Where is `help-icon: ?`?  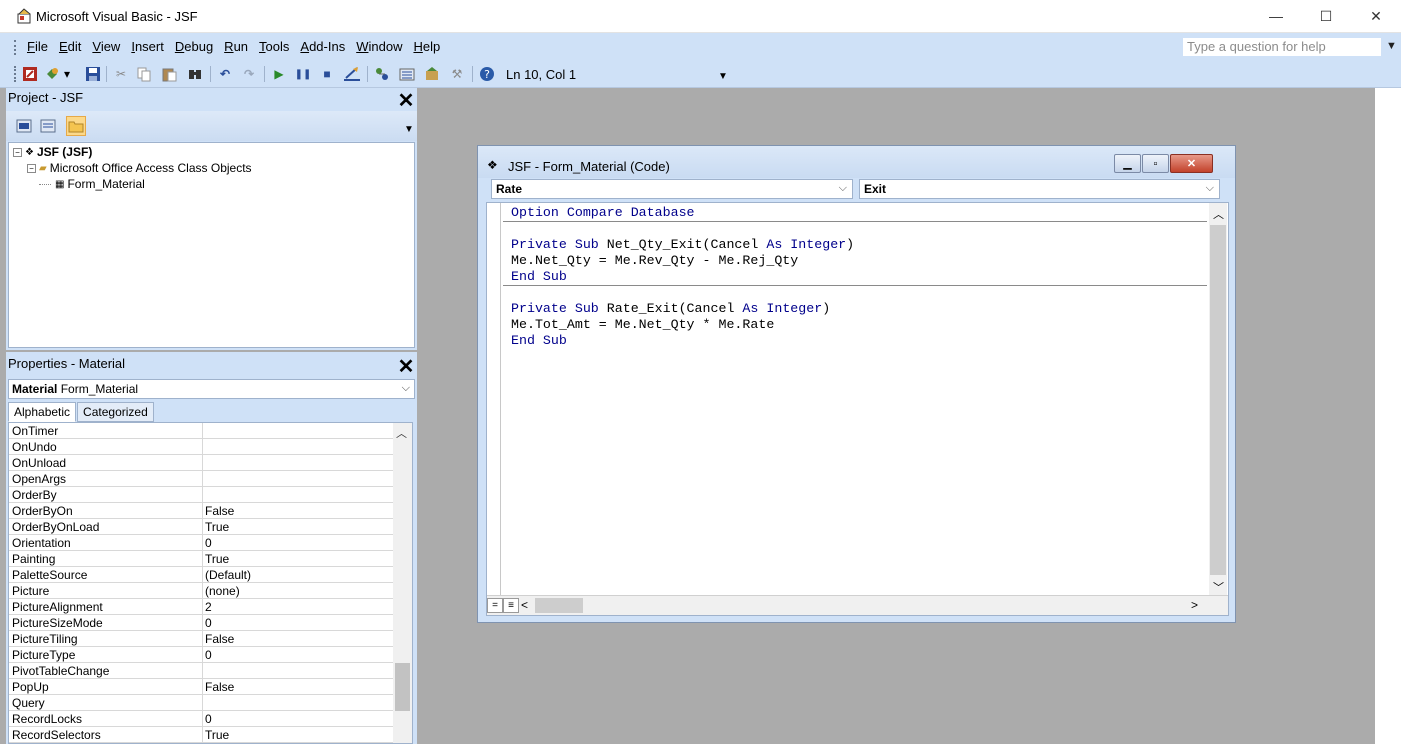
help-icon: ? is located at coordinates (487, 74).